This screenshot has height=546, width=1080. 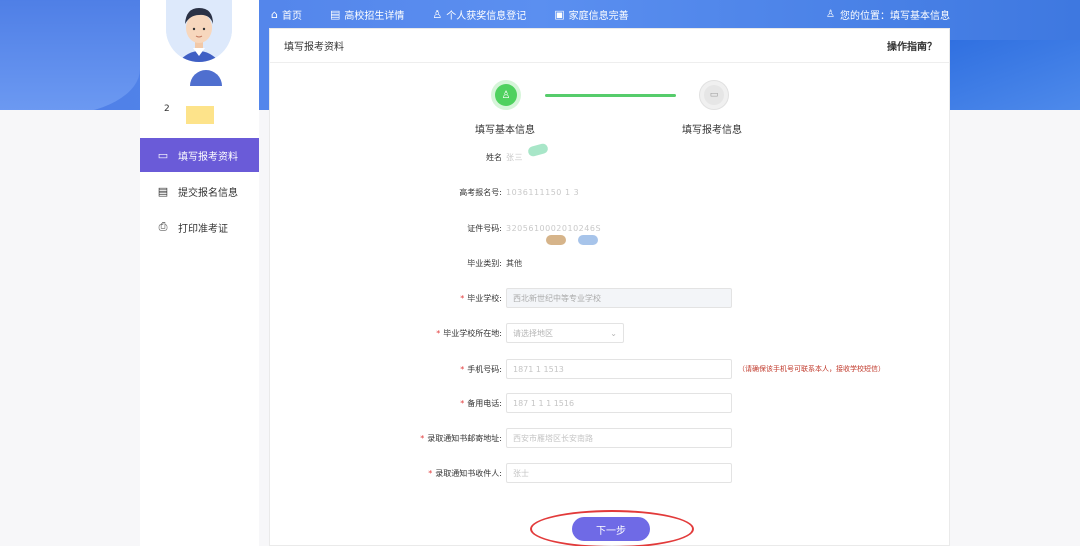 I want to click on sidebar-item-label: 打印准考证, so click(x=203, y=229).